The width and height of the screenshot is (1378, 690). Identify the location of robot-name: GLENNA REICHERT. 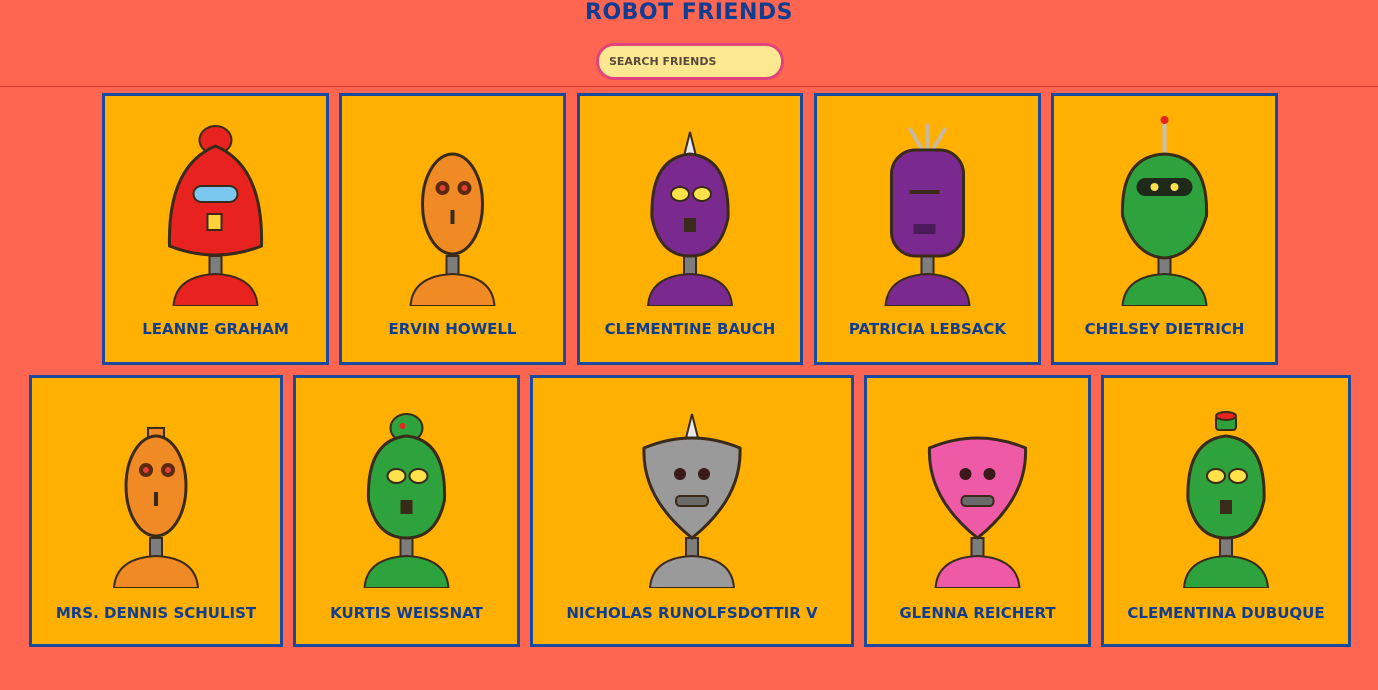
(977, 613).